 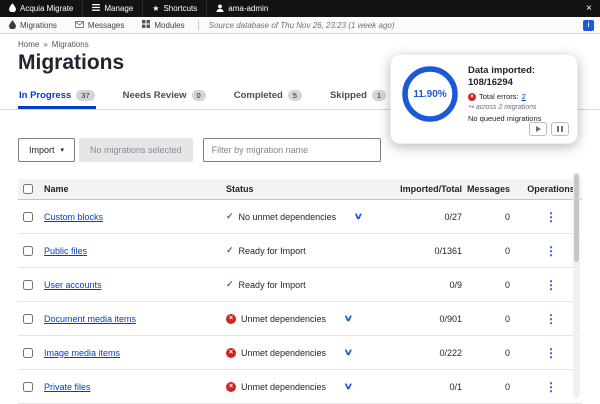 What do you see at coordinates (47, 8) in the screenshot?
I see `brand-label: Acquia Migrate` at bounding box center [47, 8].